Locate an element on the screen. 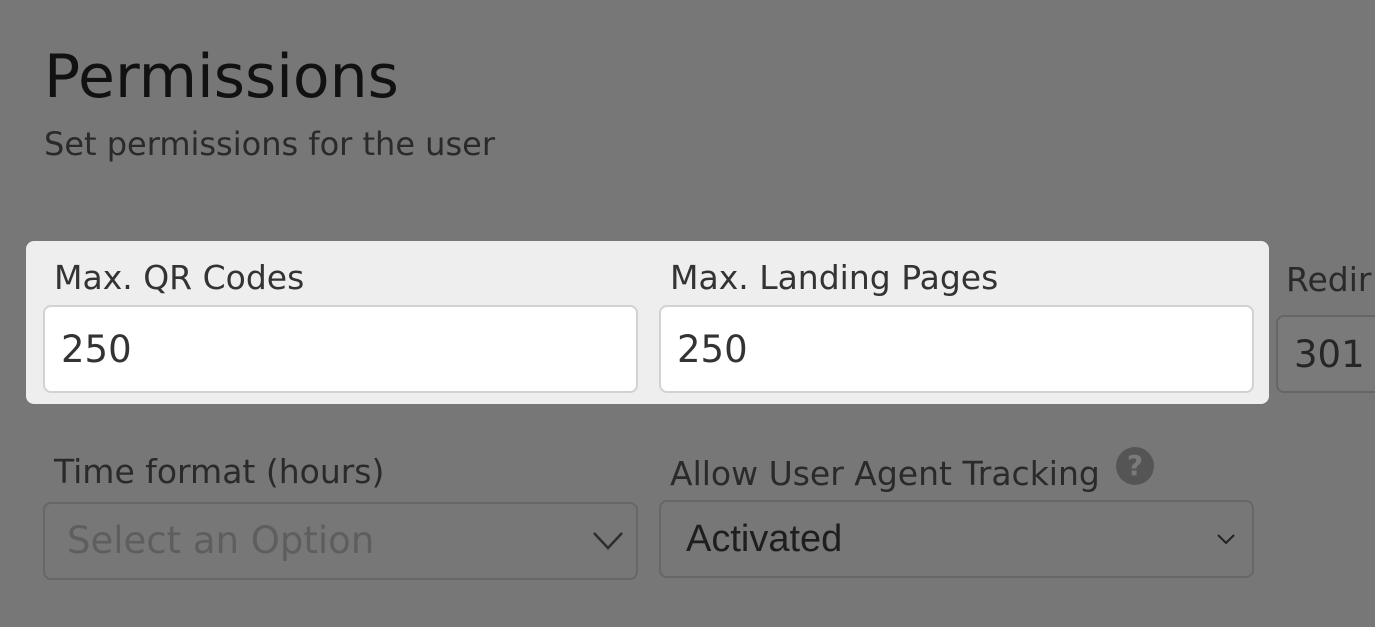 The height and width of the screenshot is (627, 1375). max-landing-pages-input is located at coordinates (956, 349).